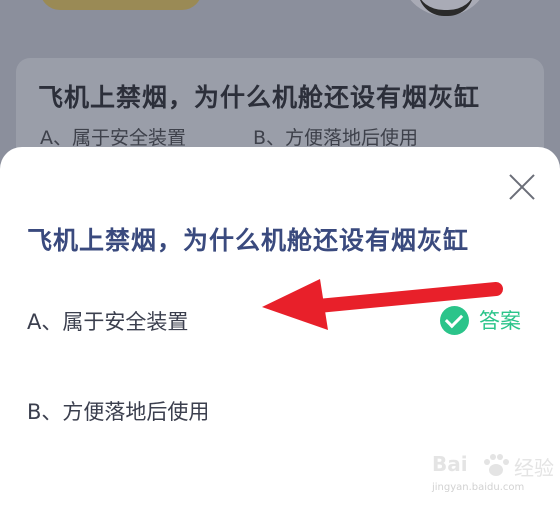  What do you see at coordinates (496, 465) in the screenshot?
I see `baidu-paw-icon` at bounding box center [496, 465].